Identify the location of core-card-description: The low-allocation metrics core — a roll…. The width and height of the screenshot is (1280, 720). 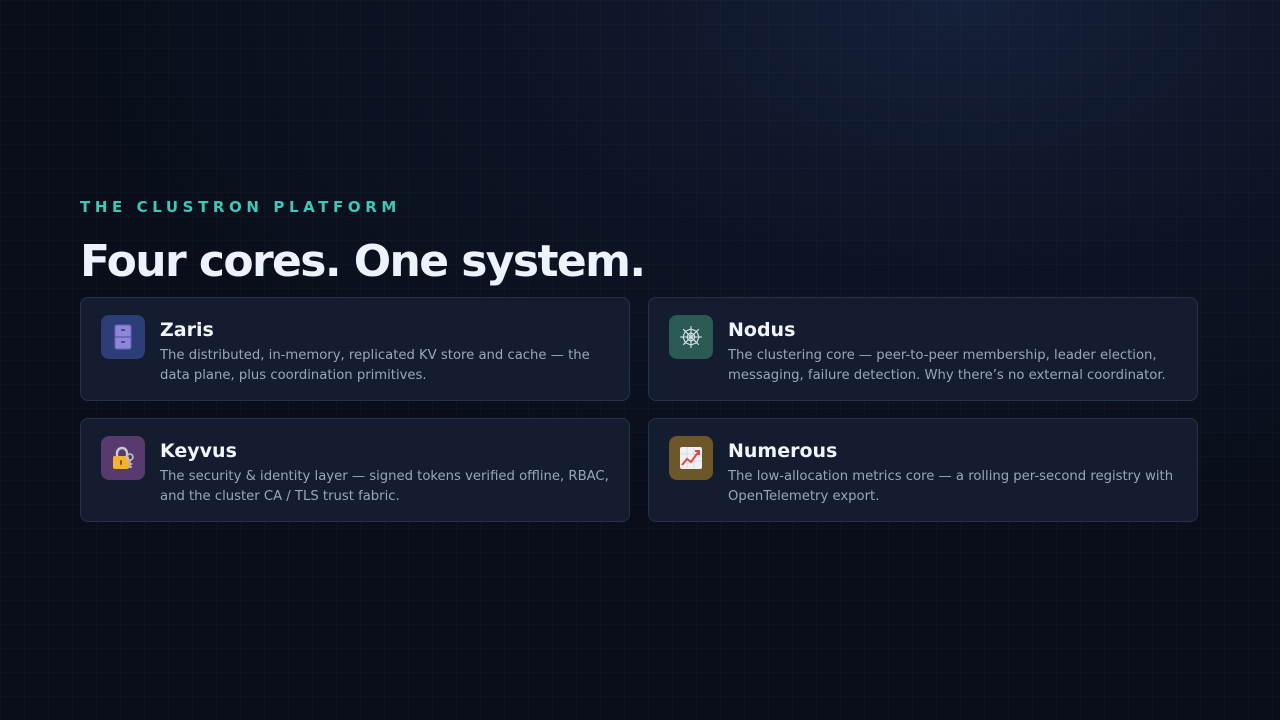
(951, 486).